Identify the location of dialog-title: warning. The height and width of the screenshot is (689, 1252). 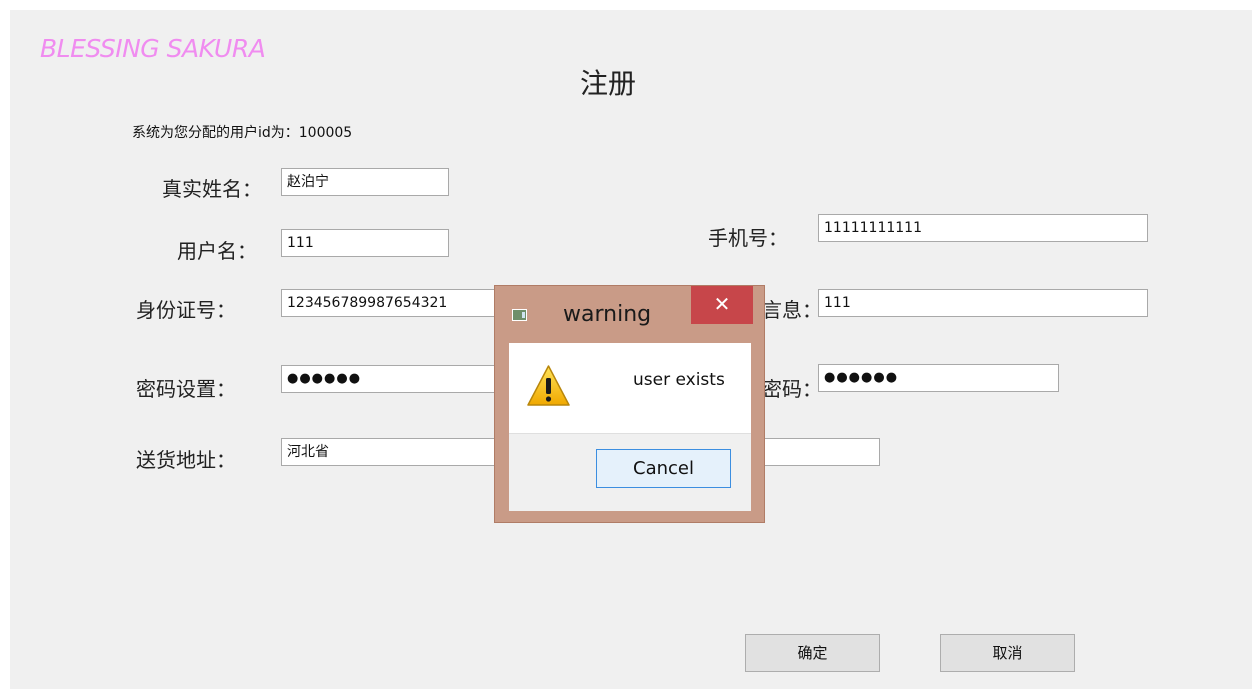
(607, 314).